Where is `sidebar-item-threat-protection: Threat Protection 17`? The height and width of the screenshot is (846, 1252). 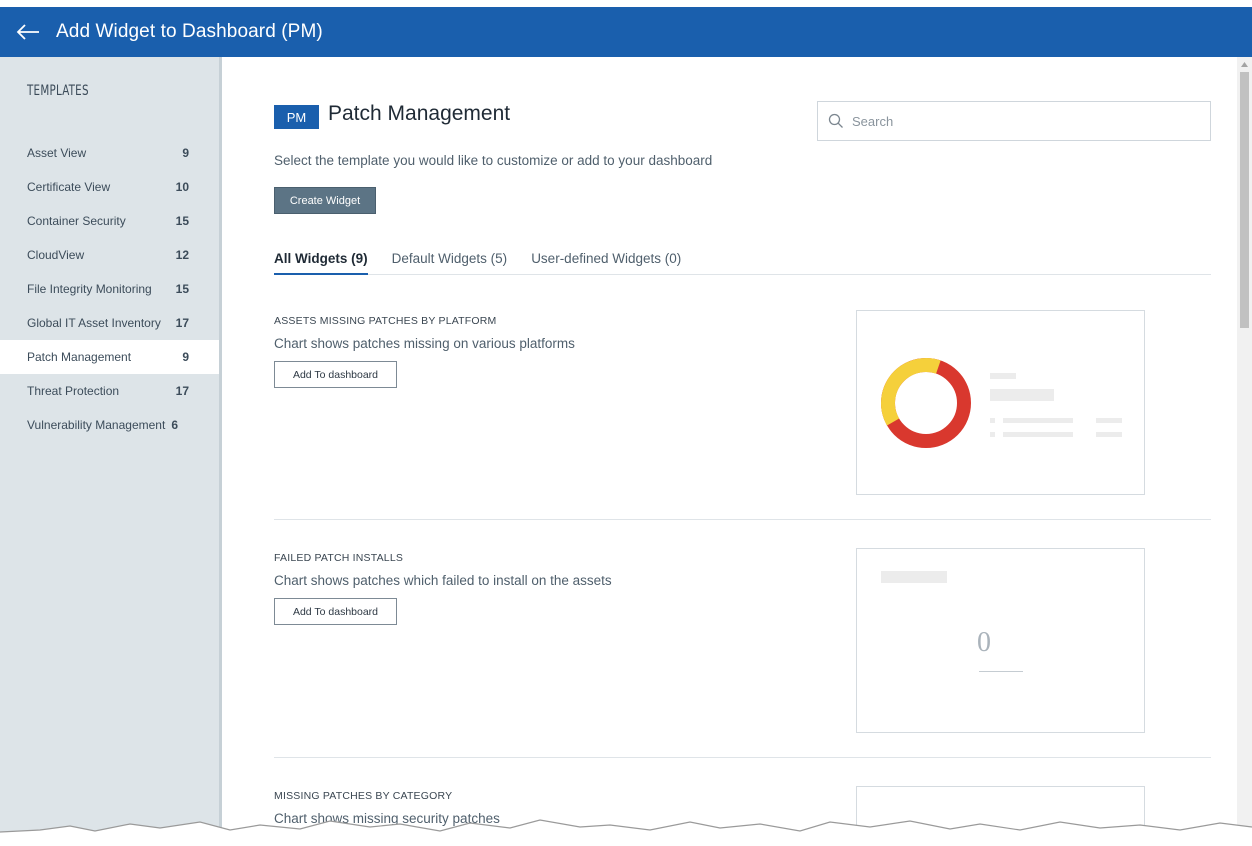
sidebar-item-threat-protection: Threat Protection 17 is located at coordinates (109, 391).